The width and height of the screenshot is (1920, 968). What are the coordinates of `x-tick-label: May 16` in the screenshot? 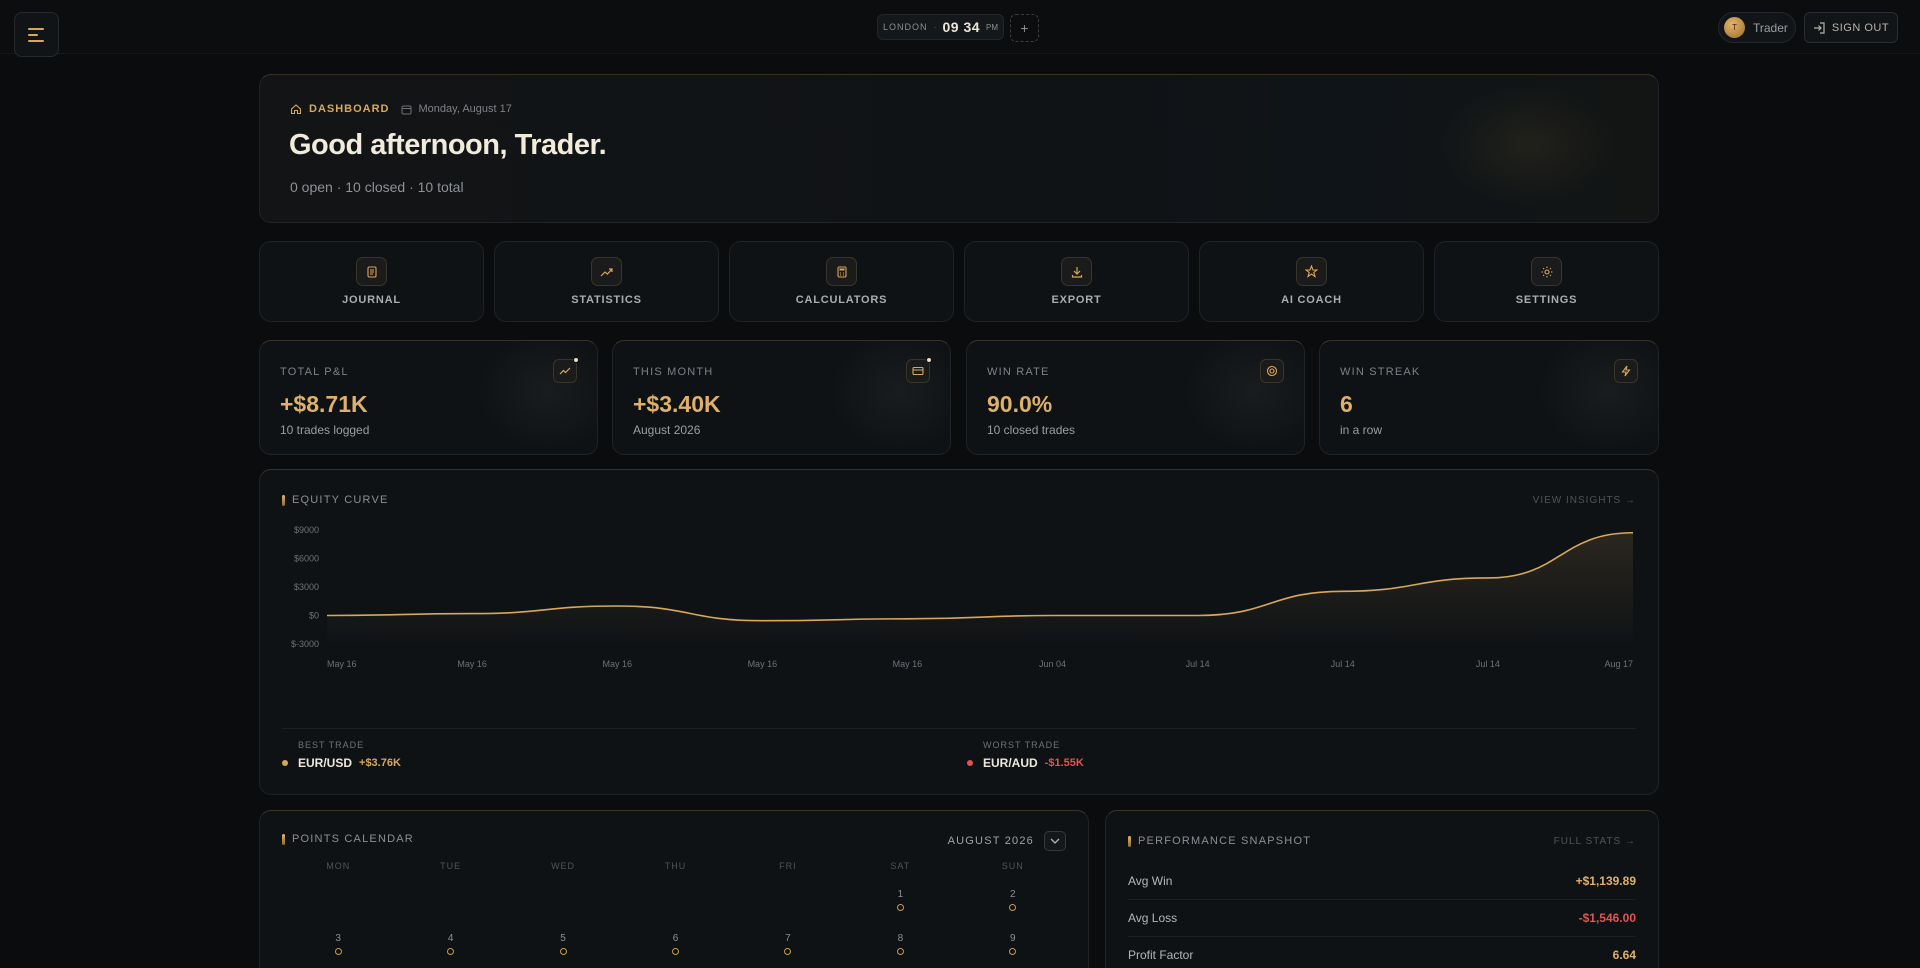 It's located at (908, 664).